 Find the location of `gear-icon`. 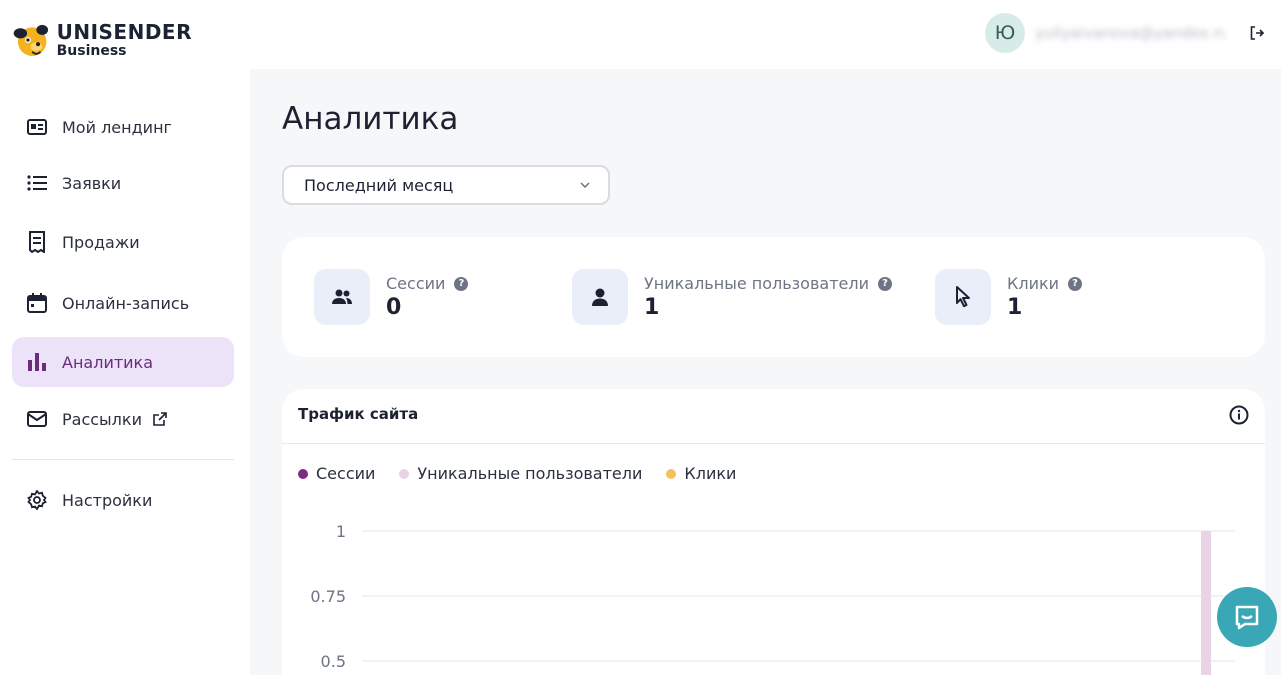

gear-icon is located at coordinates (37, 500).